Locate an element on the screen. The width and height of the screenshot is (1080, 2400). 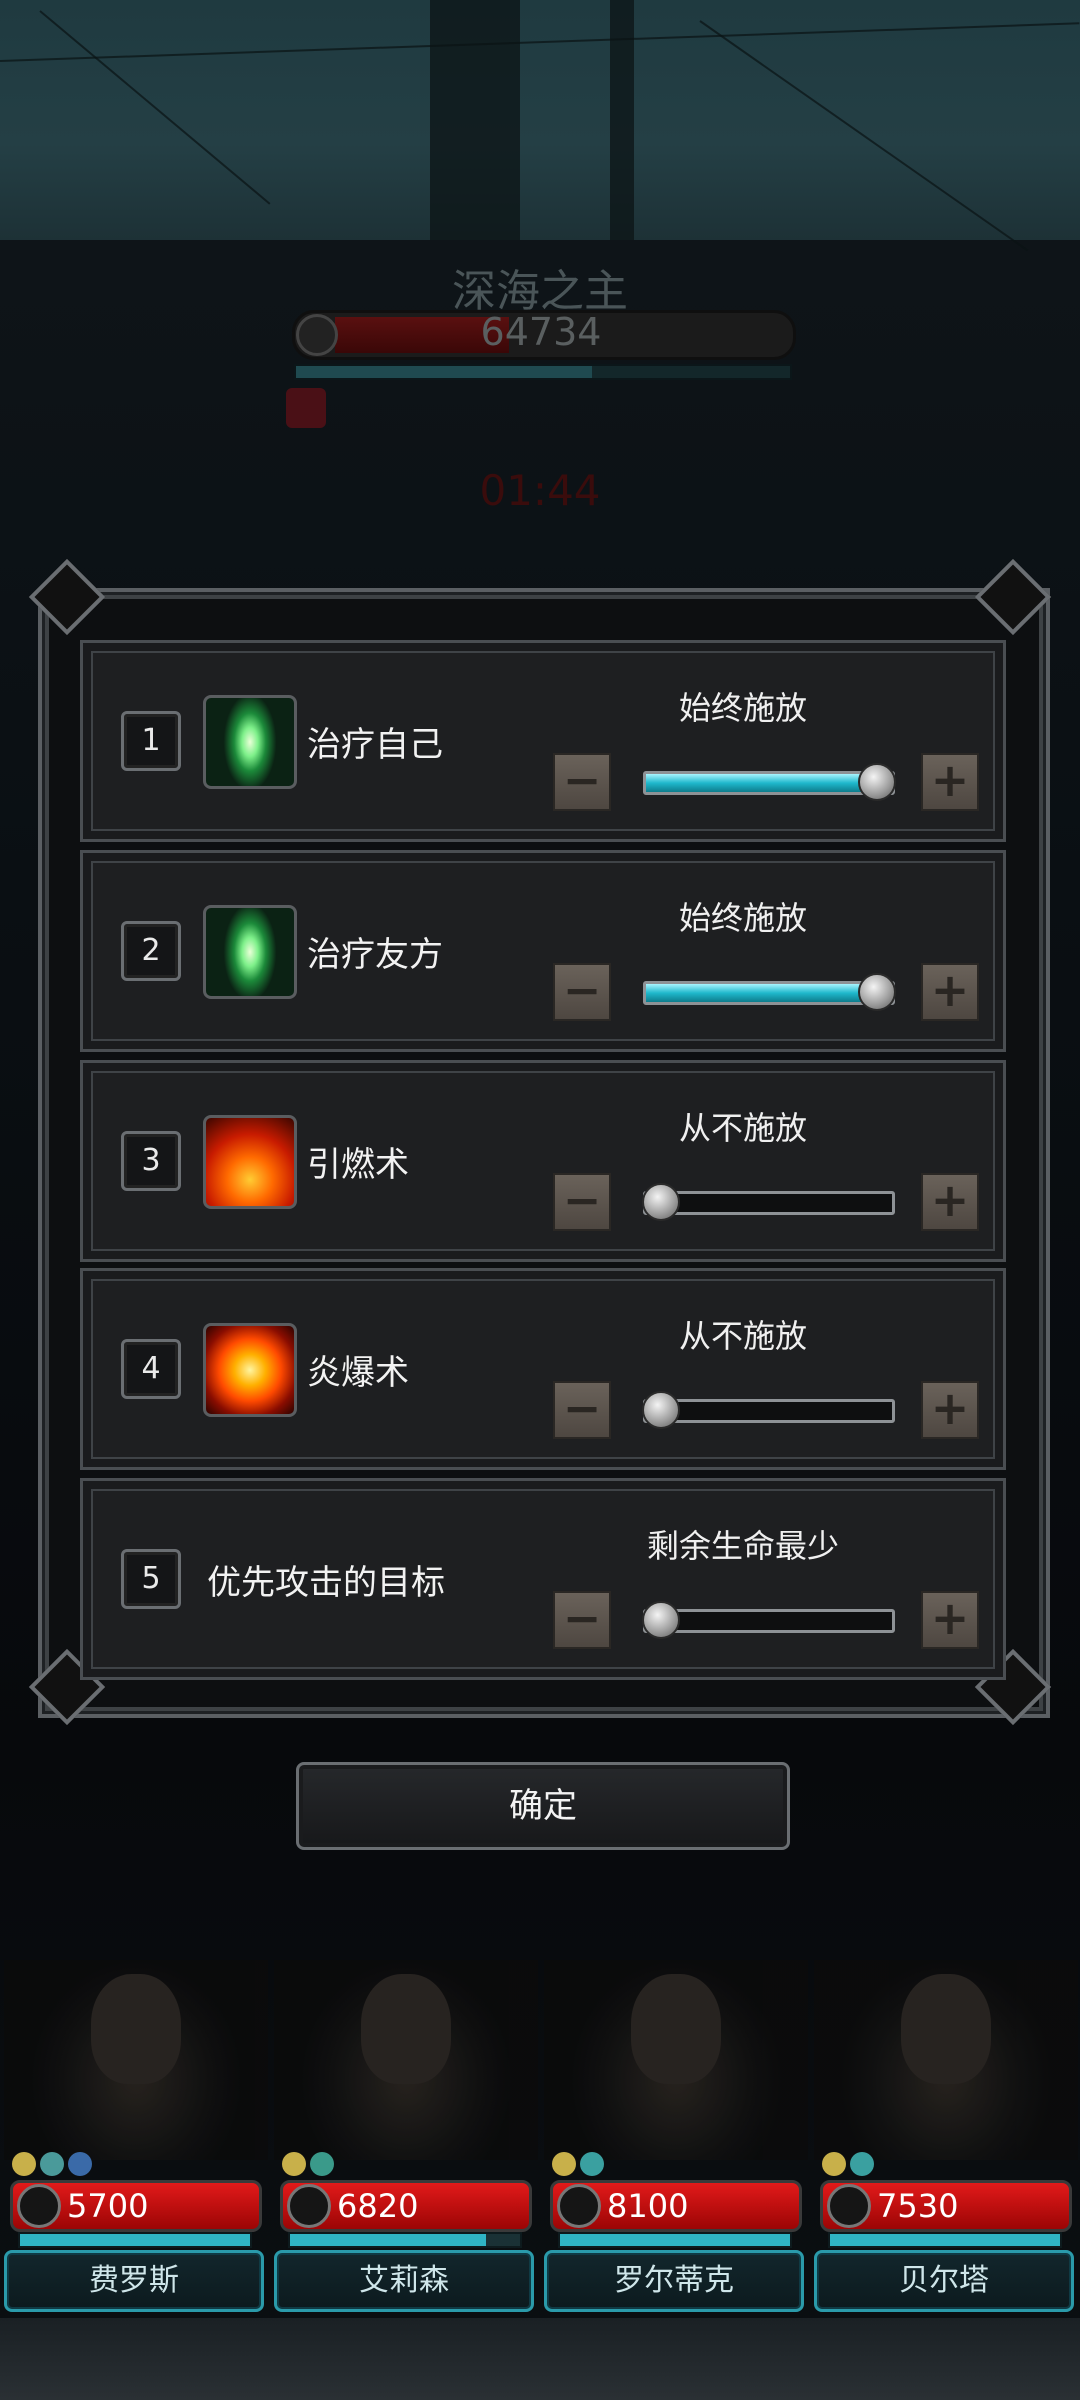
hero-hp-value: 6820 is located at coordinates (378, 2206).